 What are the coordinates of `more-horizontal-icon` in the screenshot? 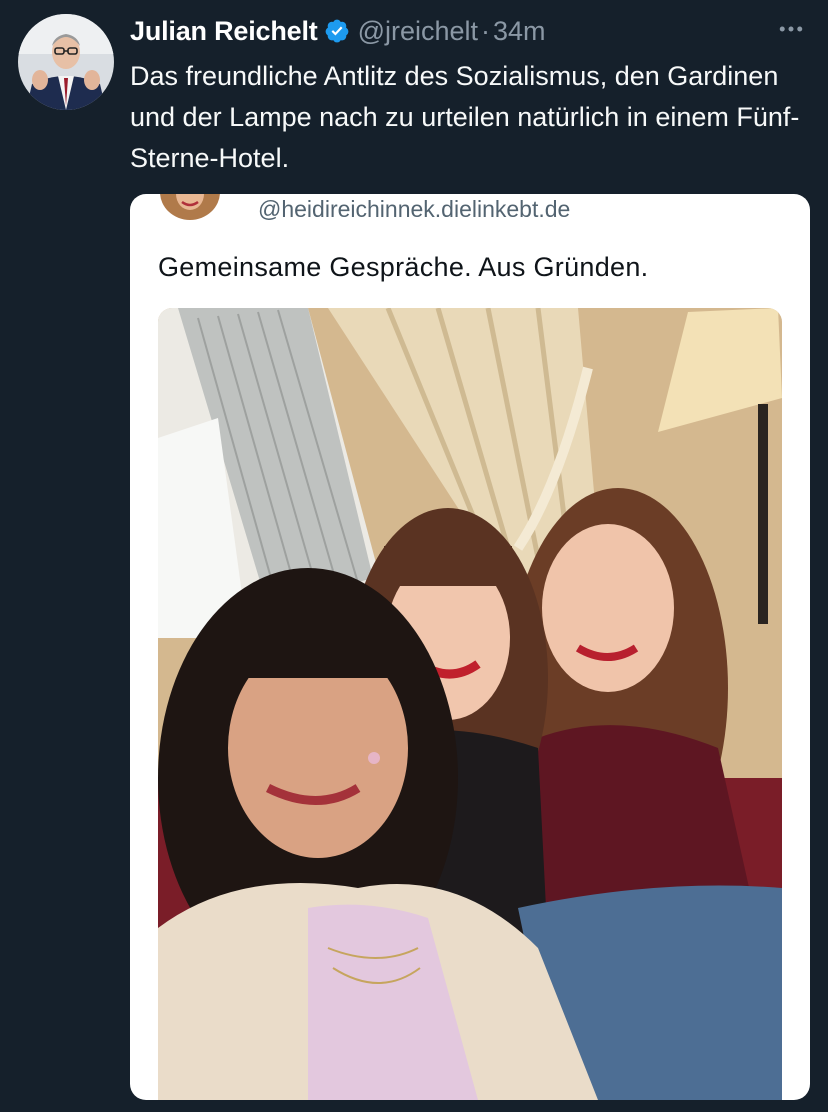 It's located at (791, 29).